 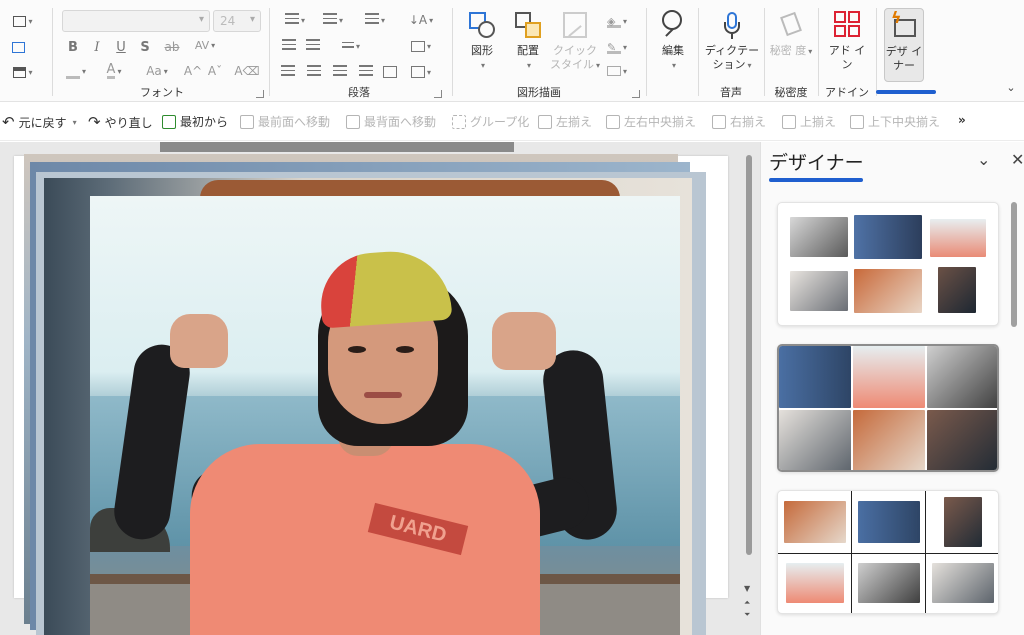 I want to click on bring-forward-label: 最前面へ移動, so click(x=294, y=122).